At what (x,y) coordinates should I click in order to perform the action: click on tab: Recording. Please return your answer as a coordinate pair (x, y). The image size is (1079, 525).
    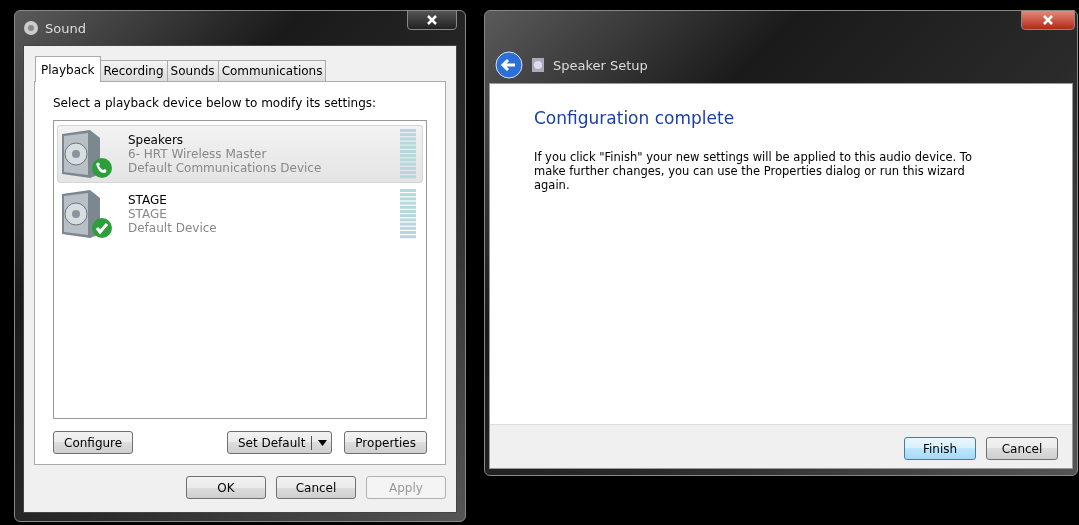
    Looking at the image, I should click on (133, 70).